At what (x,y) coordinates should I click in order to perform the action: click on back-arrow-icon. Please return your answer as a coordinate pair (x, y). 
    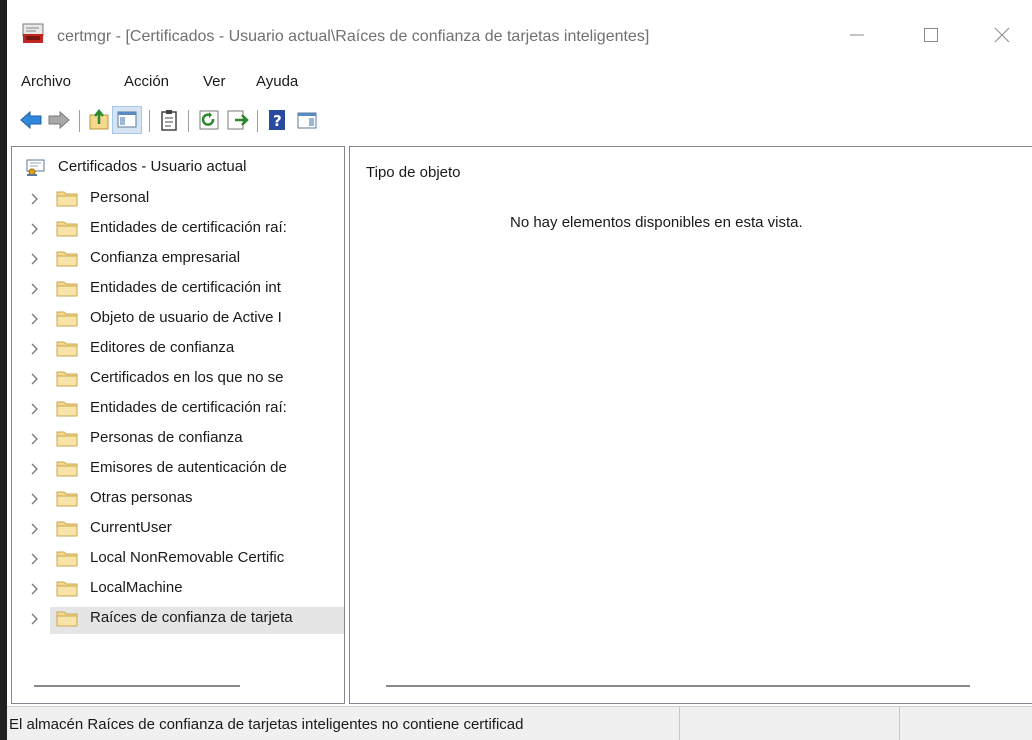
    Looking at the image, I should click on (31, 120).